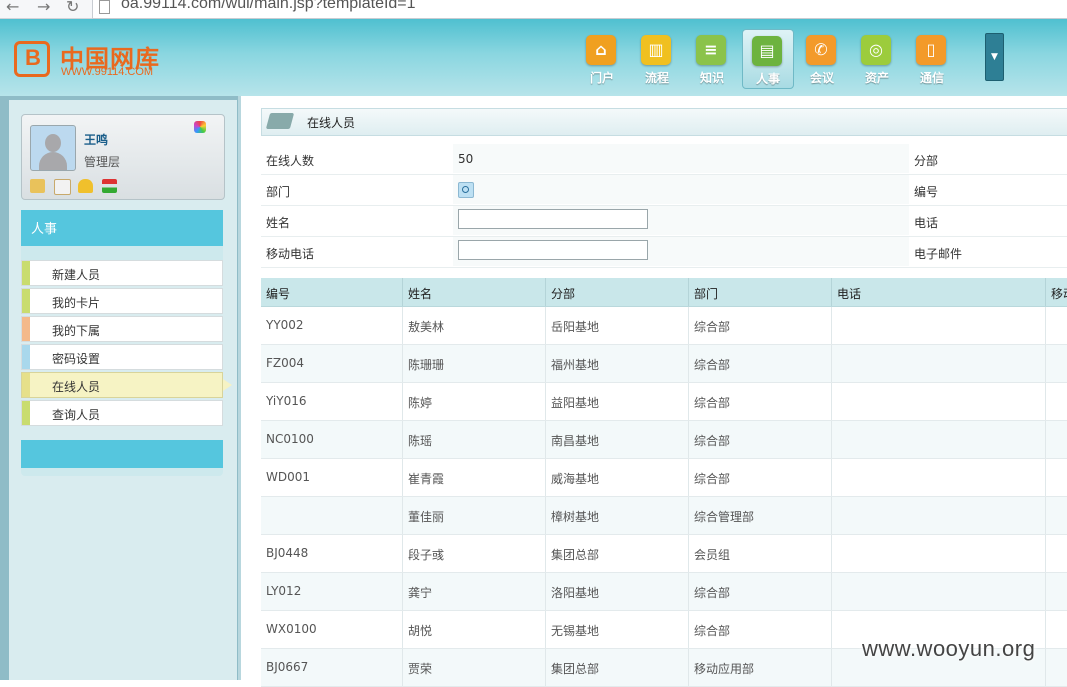  I want to click on sidebar-section-title: 人事, so click(44, 229).